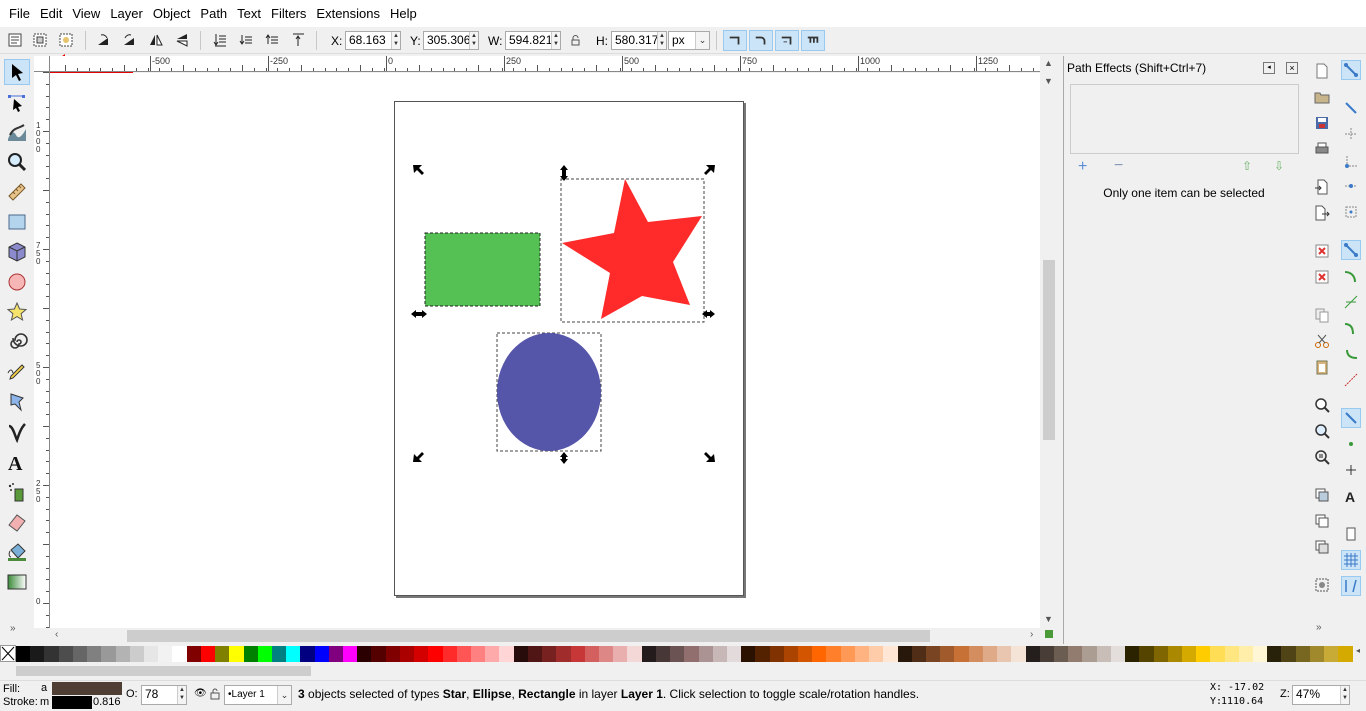 The image size is (1366, 711). I want to click on menu-path: Path, so click(213, 13).